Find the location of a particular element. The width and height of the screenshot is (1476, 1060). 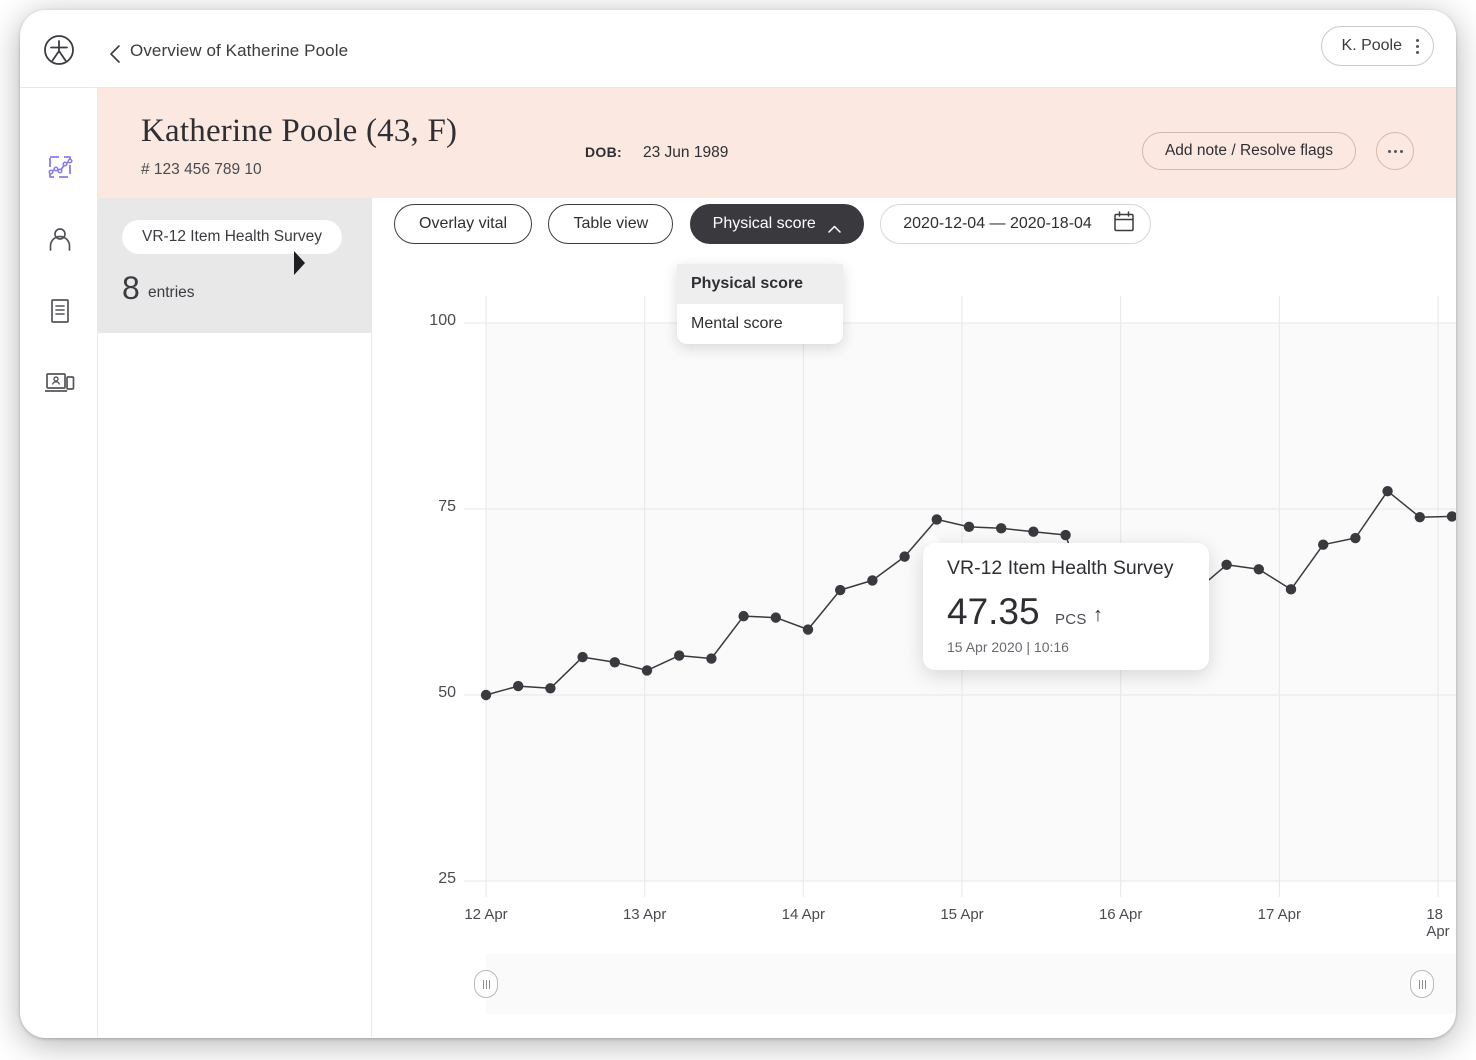

sidebar-item-records is located at coordinates (60, 313).